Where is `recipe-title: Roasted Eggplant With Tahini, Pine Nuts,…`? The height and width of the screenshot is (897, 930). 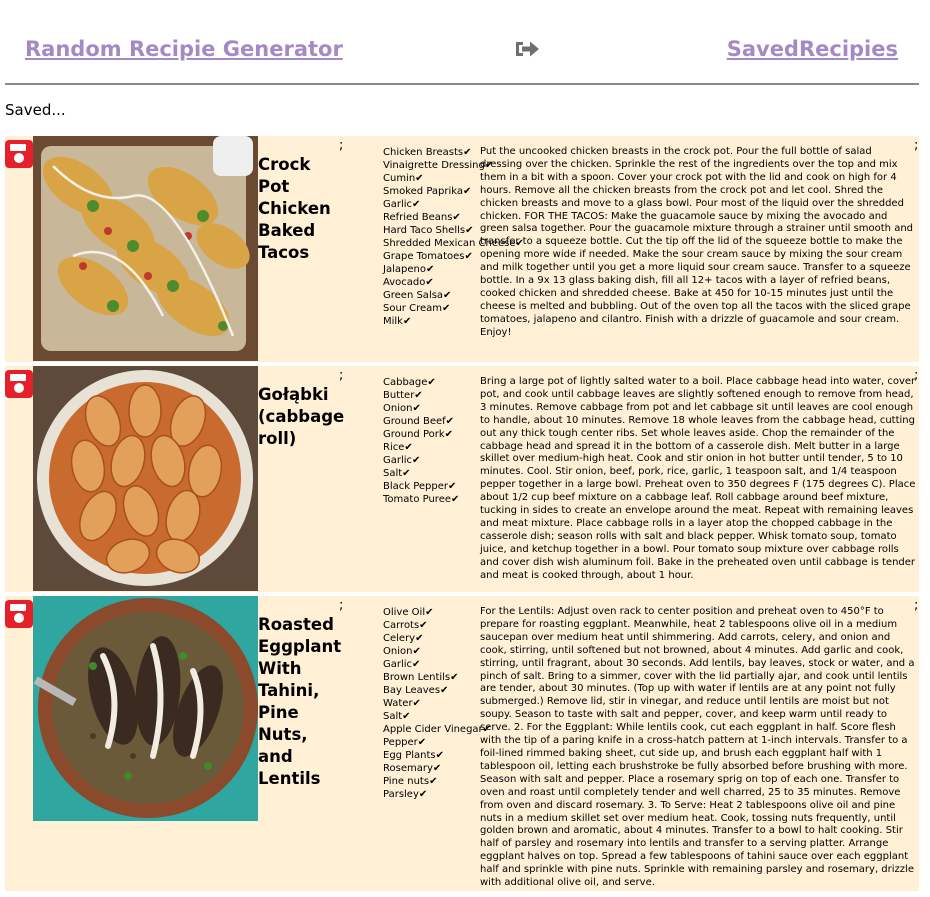 recipe-title: Roasted Eggplant With Tahini, Pine Nuts,… is located at coordinates (300, 701).